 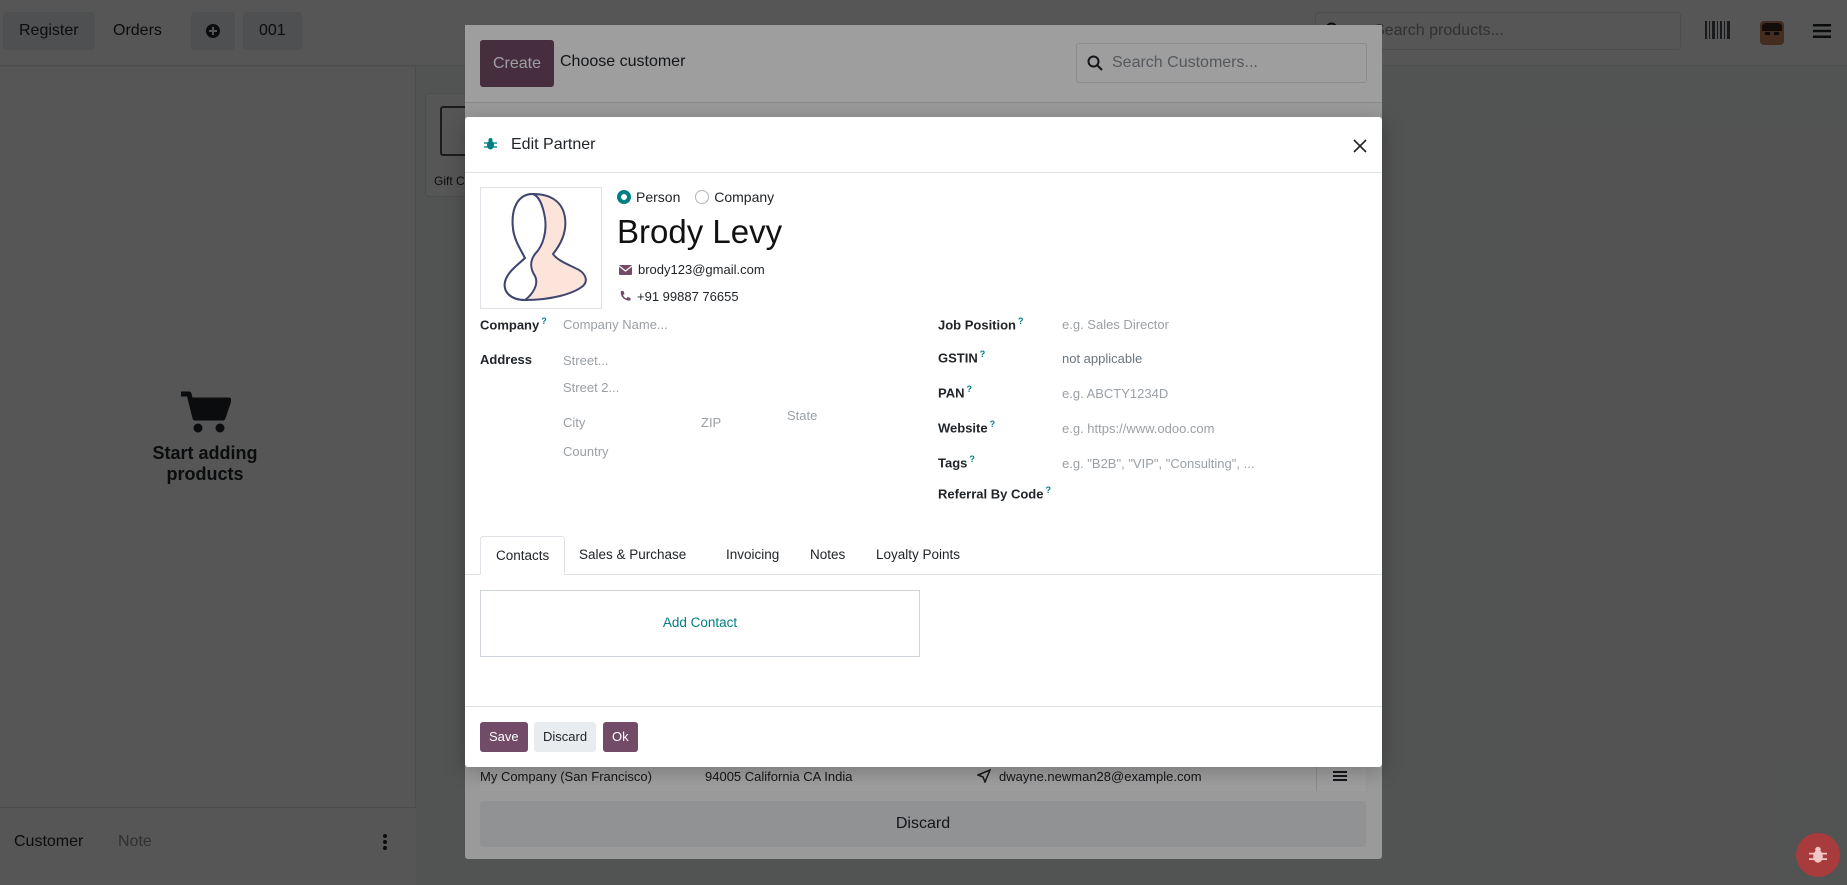 I want to click on tab-loyalty-points: Loyalty Points, so click(x=918, y=555).